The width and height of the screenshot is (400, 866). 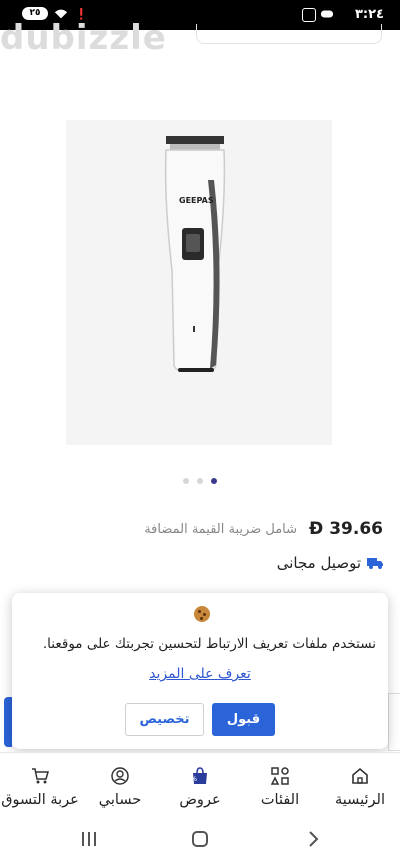 I want to click on status-time: ٣:٢٤, so click(x=369, y=14).